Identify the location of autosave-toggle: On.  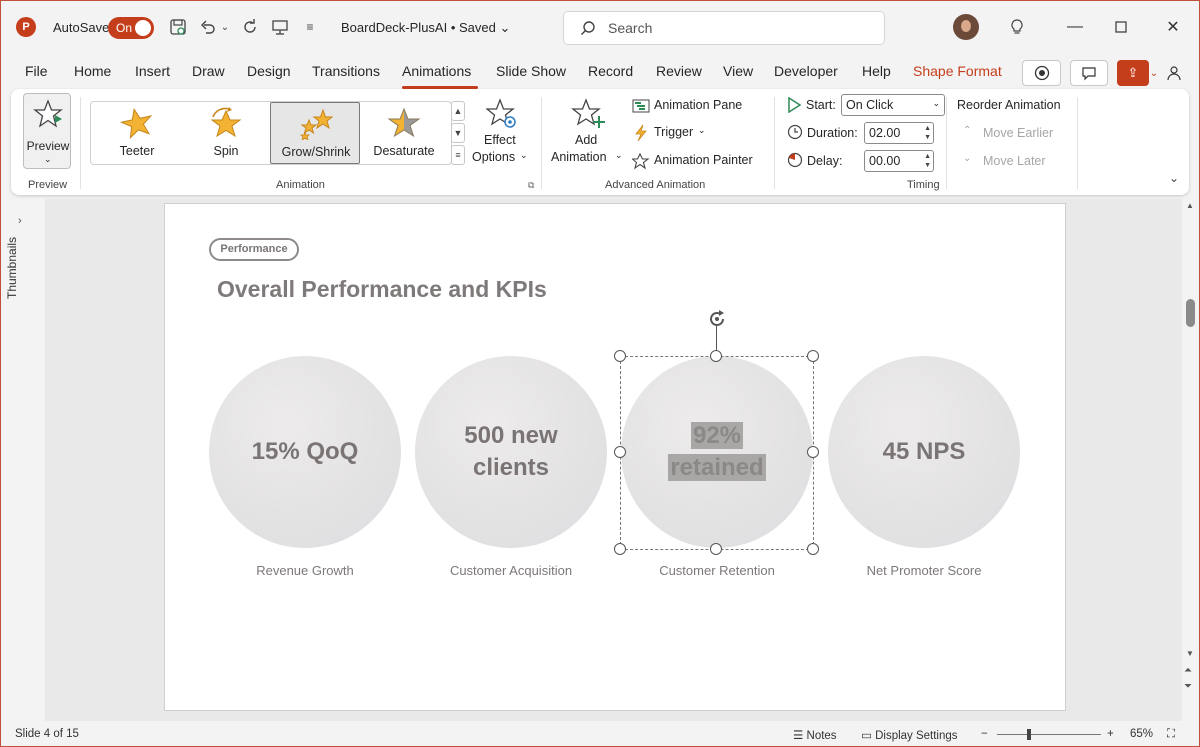
(131, 28).